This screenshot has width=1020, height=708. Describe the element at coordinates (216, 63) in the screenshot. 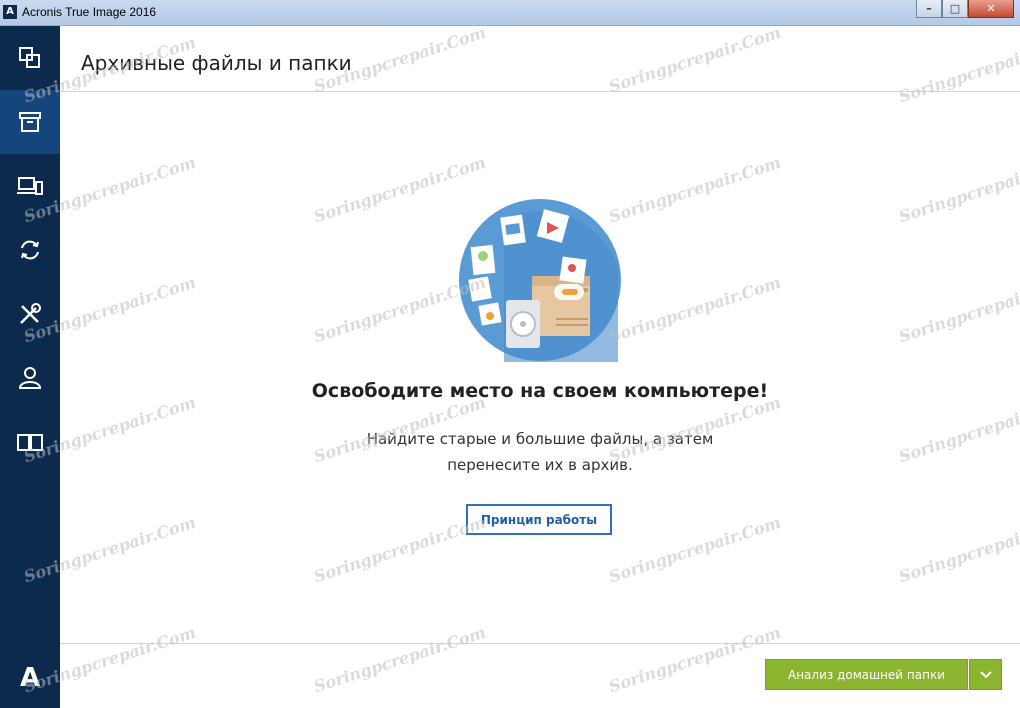

I see `page-title: Архивные файлы и папки` at that location.